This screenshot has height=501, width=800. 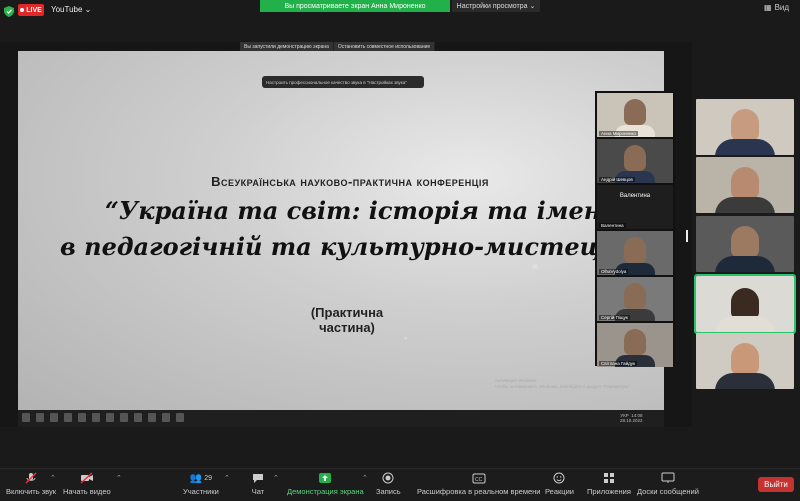 I want to click on start-video-button: Начать видео, so click(x=87, y=484).